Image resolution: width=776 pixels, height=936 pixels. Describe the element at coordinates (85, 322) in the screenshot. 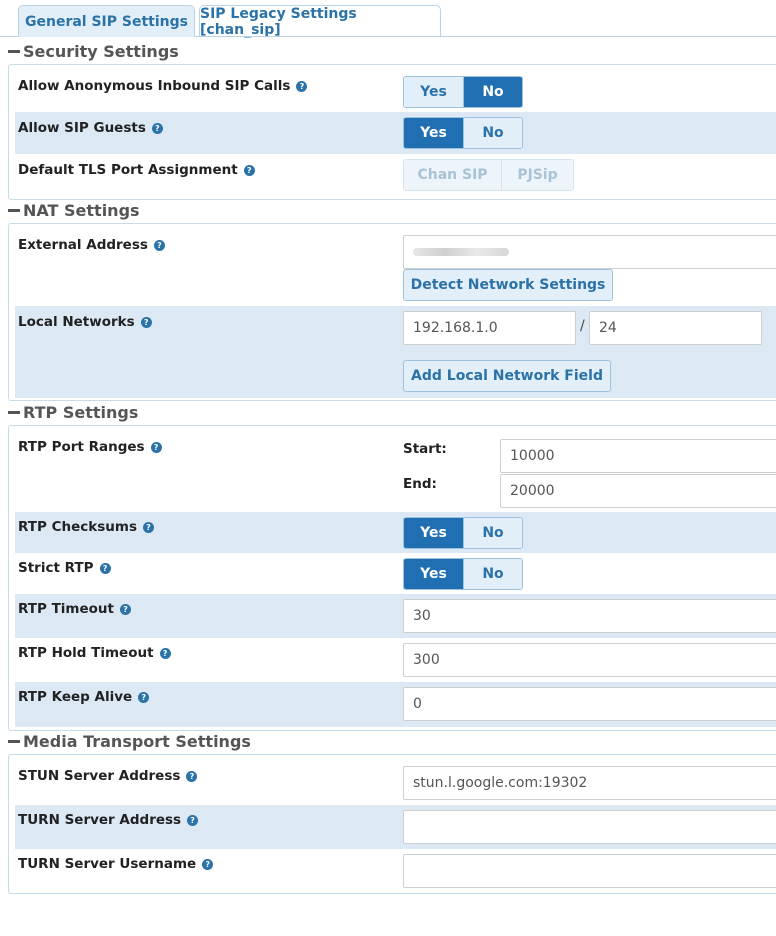

I see `local-networks-label: Local Networks ?` at that location.